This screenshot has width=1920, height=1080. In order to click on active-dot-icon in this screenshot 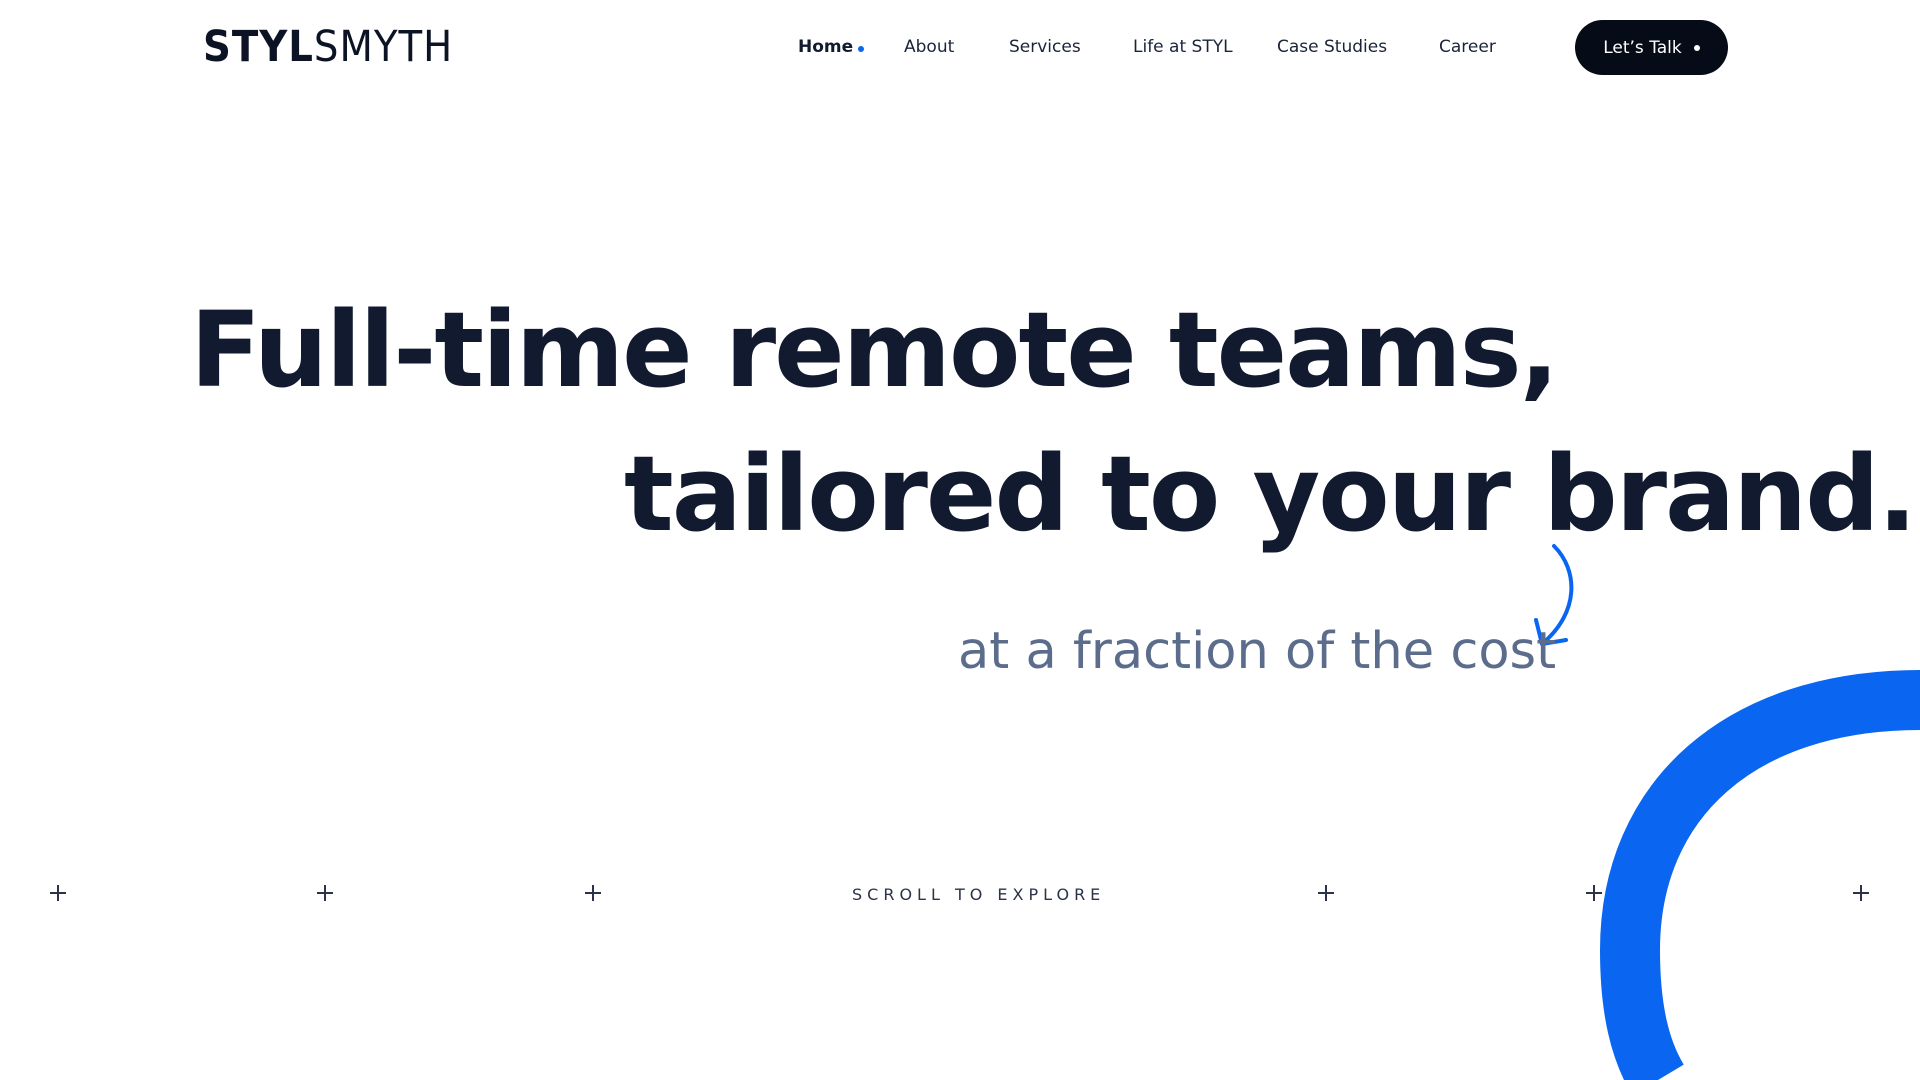, I will do `click(861, 49)`.